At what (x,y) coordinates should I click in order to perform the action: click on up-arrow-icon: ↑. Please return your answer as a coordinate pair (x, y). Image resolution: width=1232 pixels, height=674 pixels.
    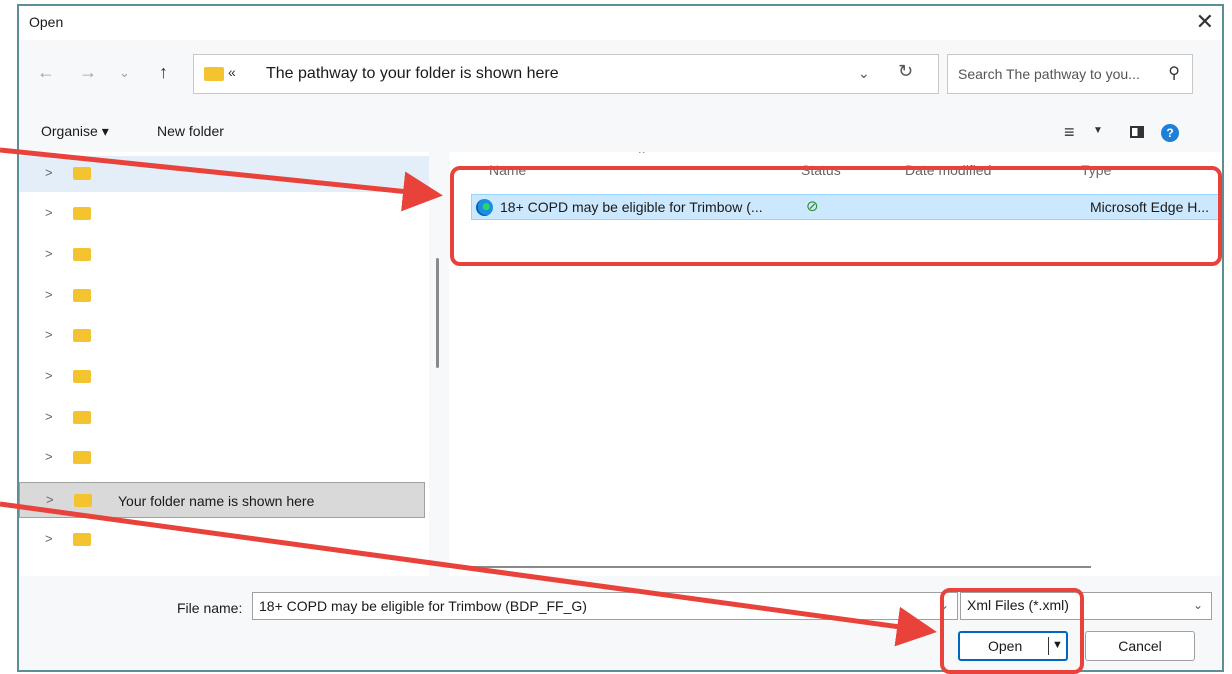
    Looking at the image, I should click on (163, 72).